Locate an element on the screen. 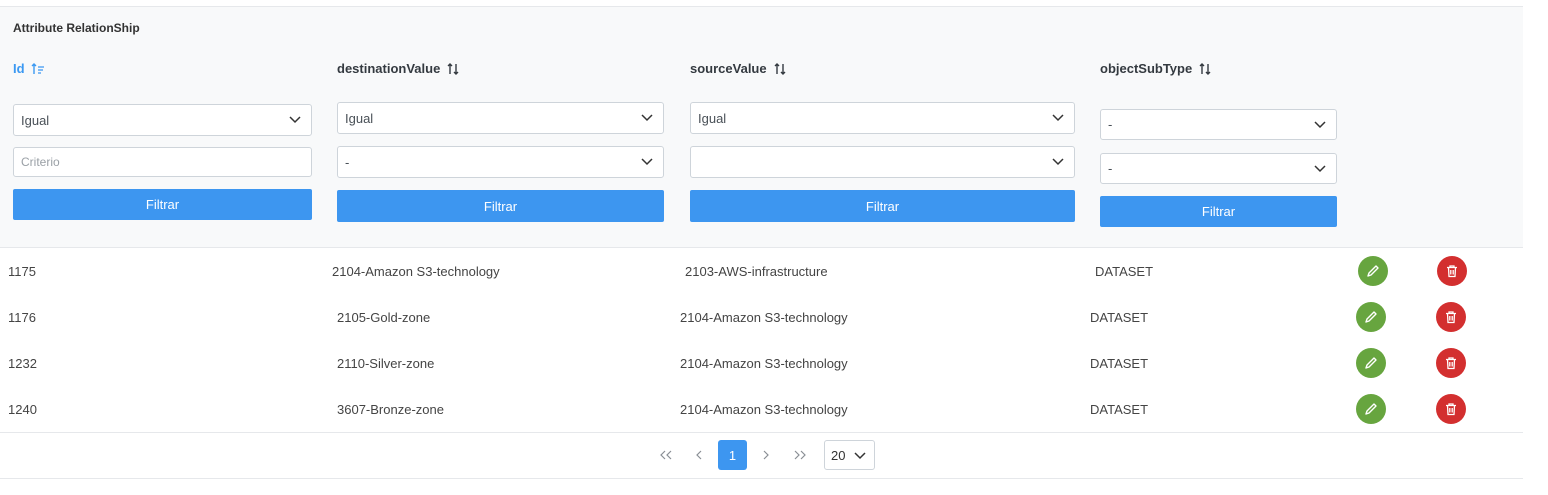  panel-header: Attribute RelationShip is located at coordinates (761, 27).